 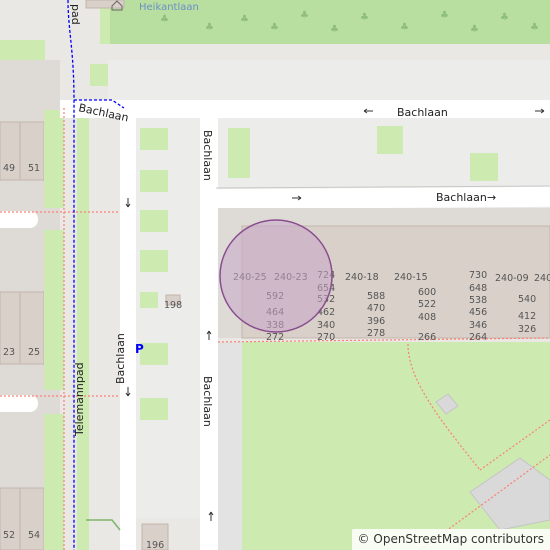 What do you see at coordinates (9, 168) in the screenshot?
I see `svg-text: 49` at bounding box center [9, 168].